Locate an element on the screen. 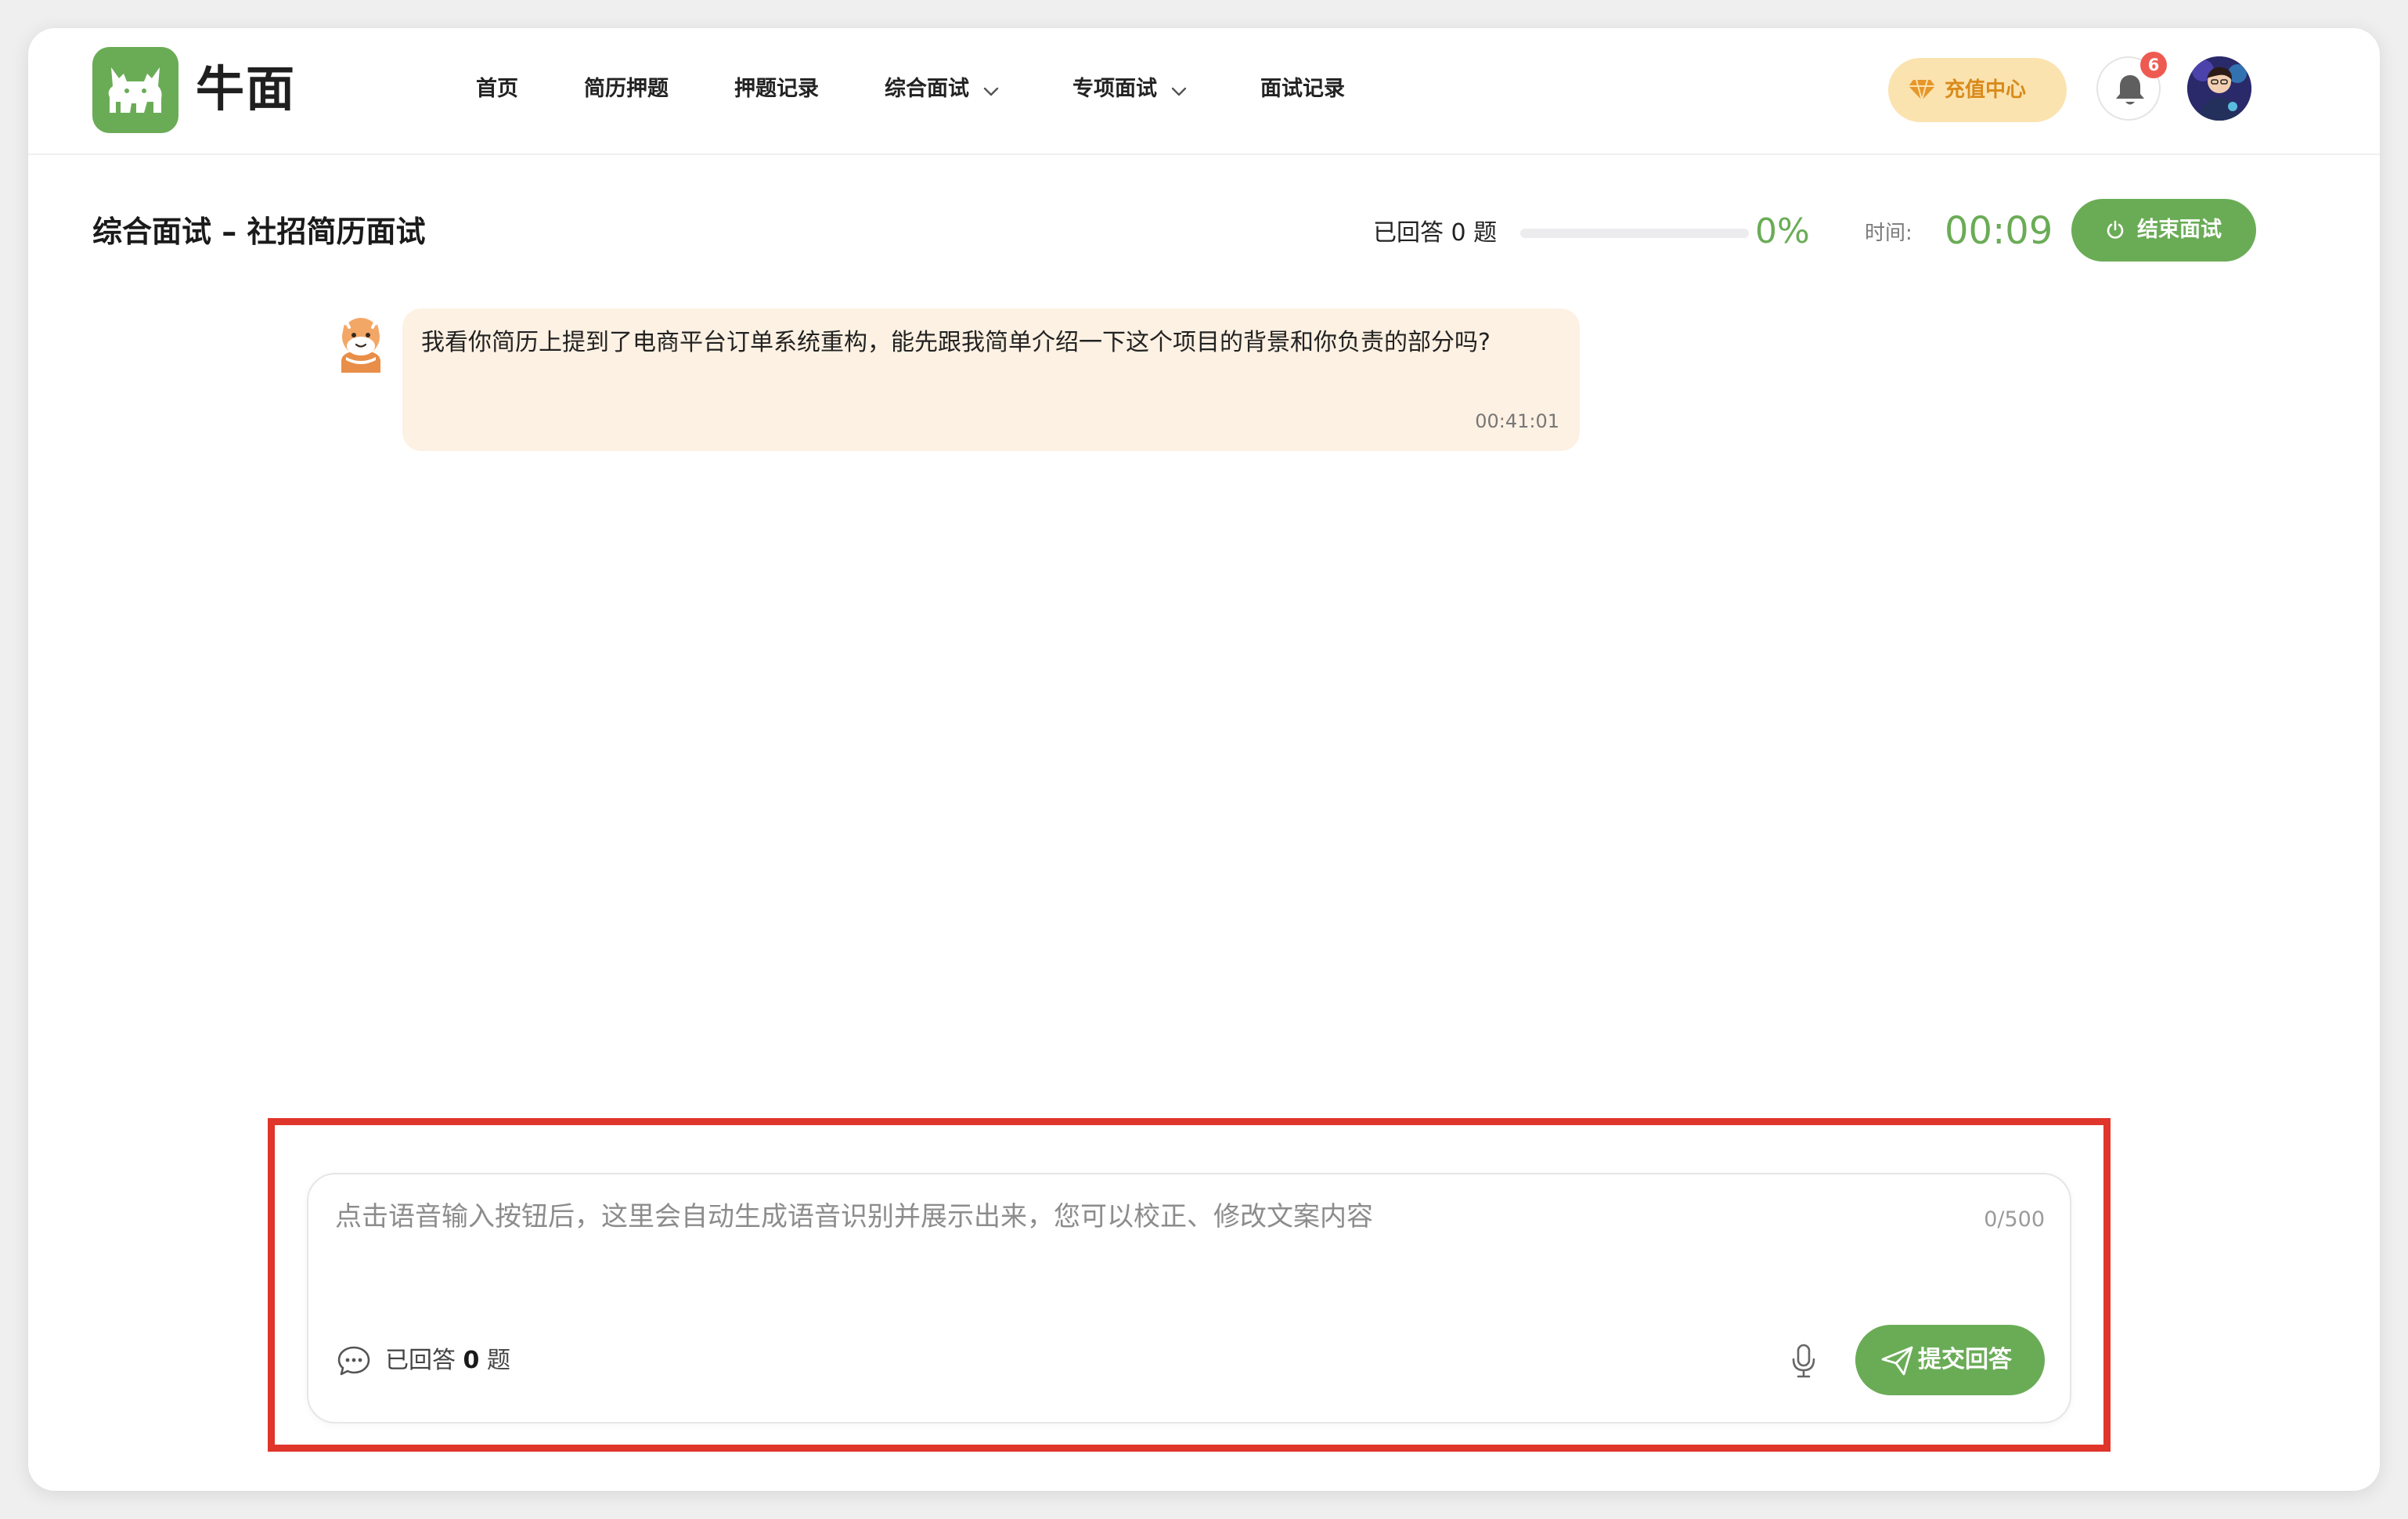  end-interview-label: 结束面试 is located at coordinates (2179, 230).